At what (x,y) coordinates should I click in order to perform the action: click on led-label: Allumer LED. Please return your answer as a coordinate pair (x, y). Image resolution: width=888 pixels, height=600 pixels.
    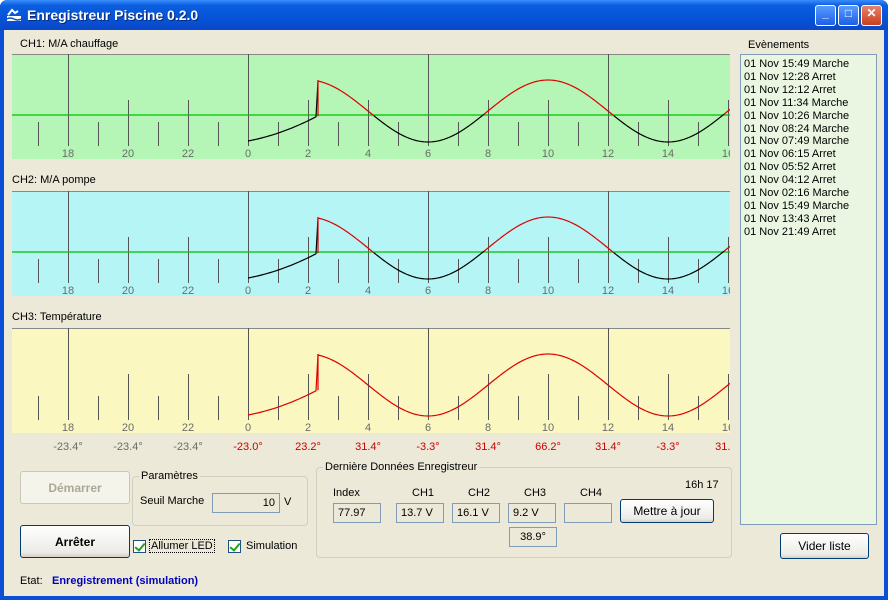
    Looking at the image, I should click on (182, 546).